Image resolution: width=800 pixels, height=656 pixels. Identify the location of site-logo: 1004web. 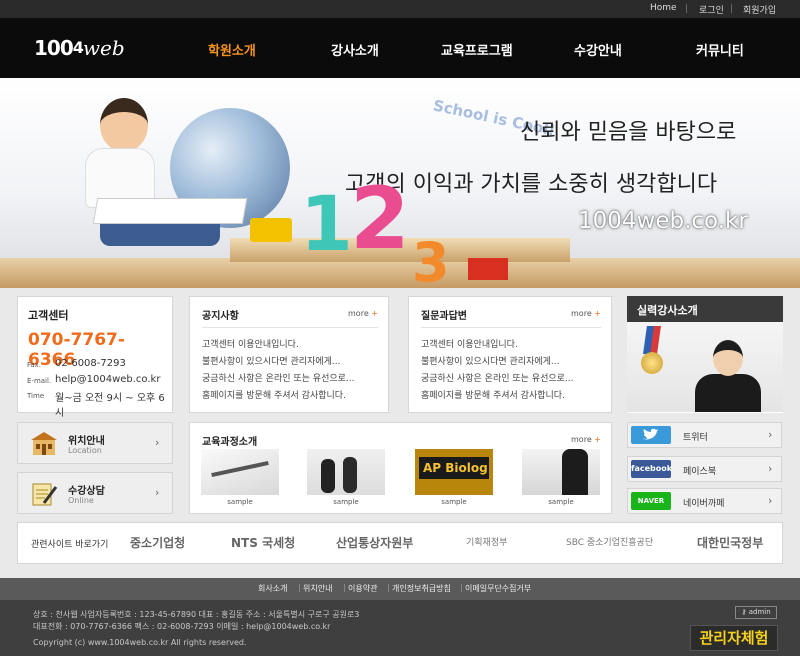
(79, 48).